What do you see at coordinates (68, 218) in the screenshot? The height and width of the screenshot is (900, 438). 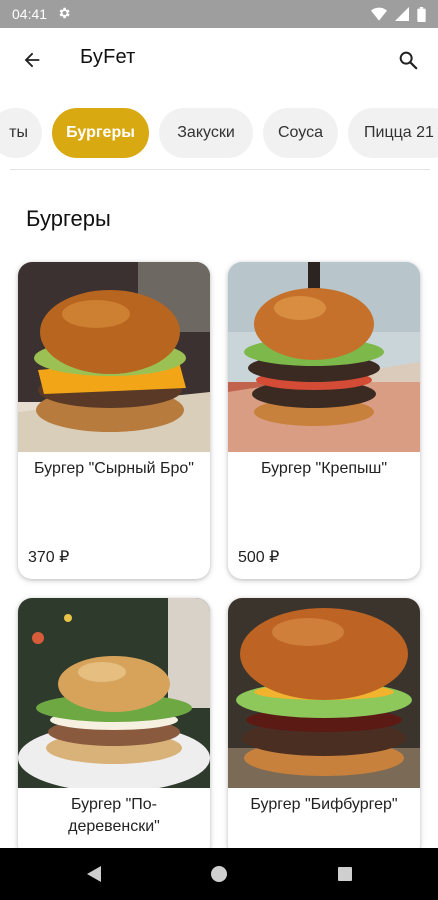 I see `section-title: Бургеры` at bounding box center [68, 218].